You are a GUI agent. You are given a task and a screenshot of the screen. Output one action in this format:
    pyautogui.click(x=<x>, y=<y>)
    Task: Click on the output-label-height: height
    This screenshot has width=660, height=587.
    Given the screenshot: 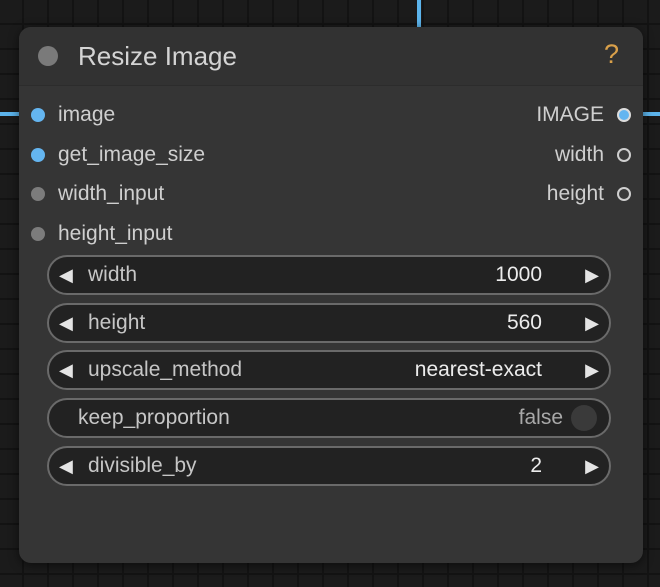 What is the action you would take?
    pyautogui.click(x=575, y=193)
    